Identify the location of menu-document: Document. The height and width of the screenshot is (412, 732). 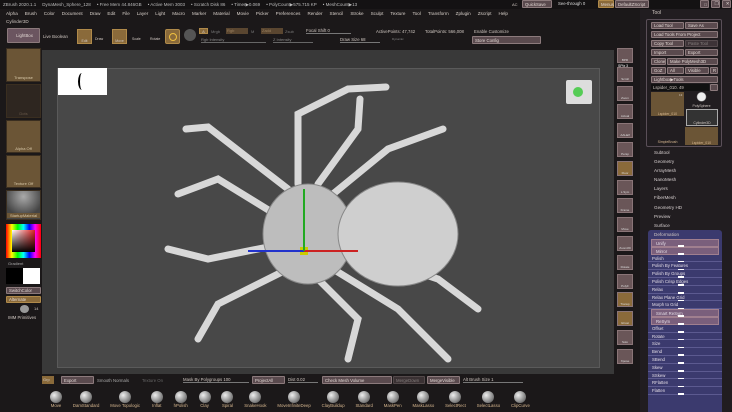
(72, 13).